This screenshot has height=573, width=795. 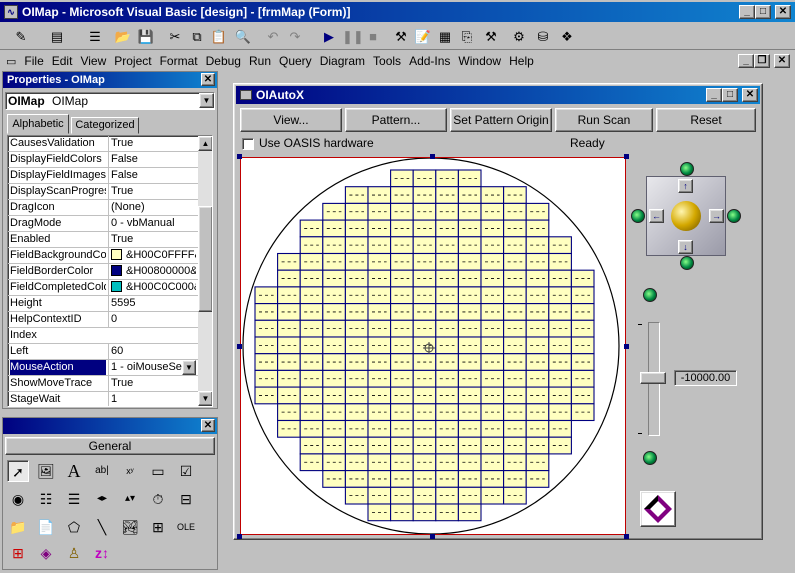 I want to click on property-value: 60, so click(x=152, y=351).